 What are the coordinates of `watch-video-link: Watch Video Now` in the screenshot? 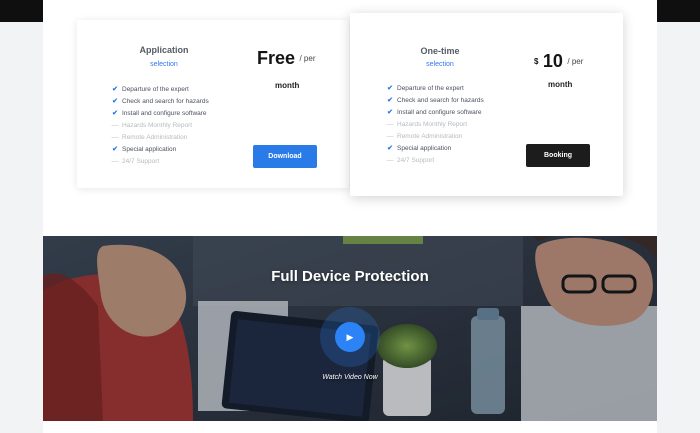 It's located at (350, 377).